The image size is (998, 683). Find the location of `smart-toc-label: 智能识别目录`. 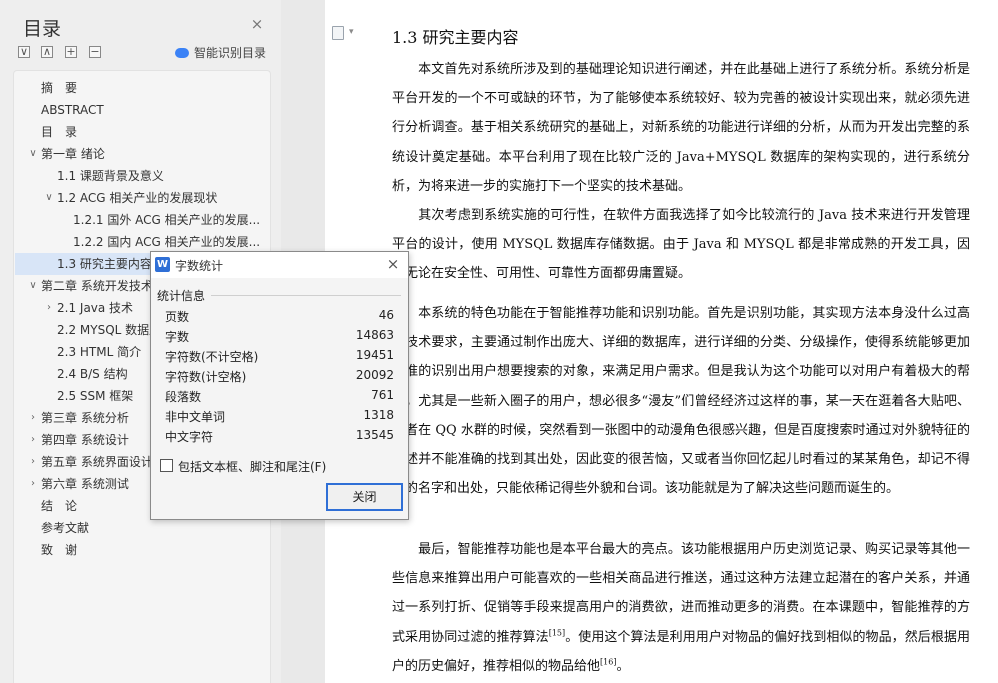

smart-toc-label: 智能识别目录 is located at coordinates (230, 53).